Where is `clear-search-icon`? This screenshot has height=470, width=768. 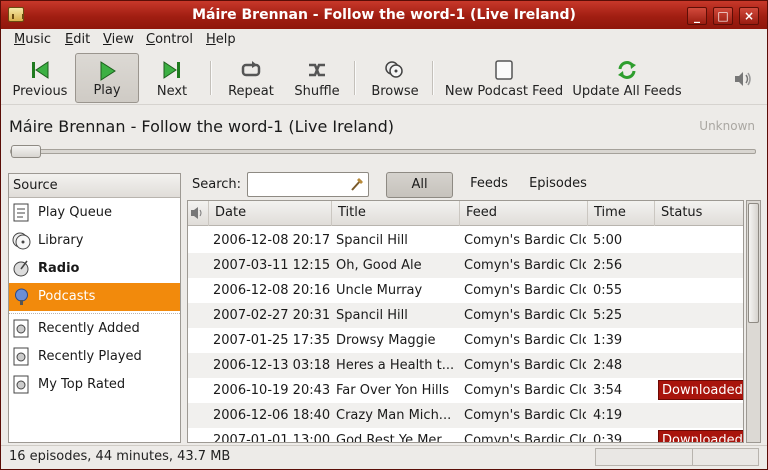 clear-search-icon is located at coordinates (357, 184).